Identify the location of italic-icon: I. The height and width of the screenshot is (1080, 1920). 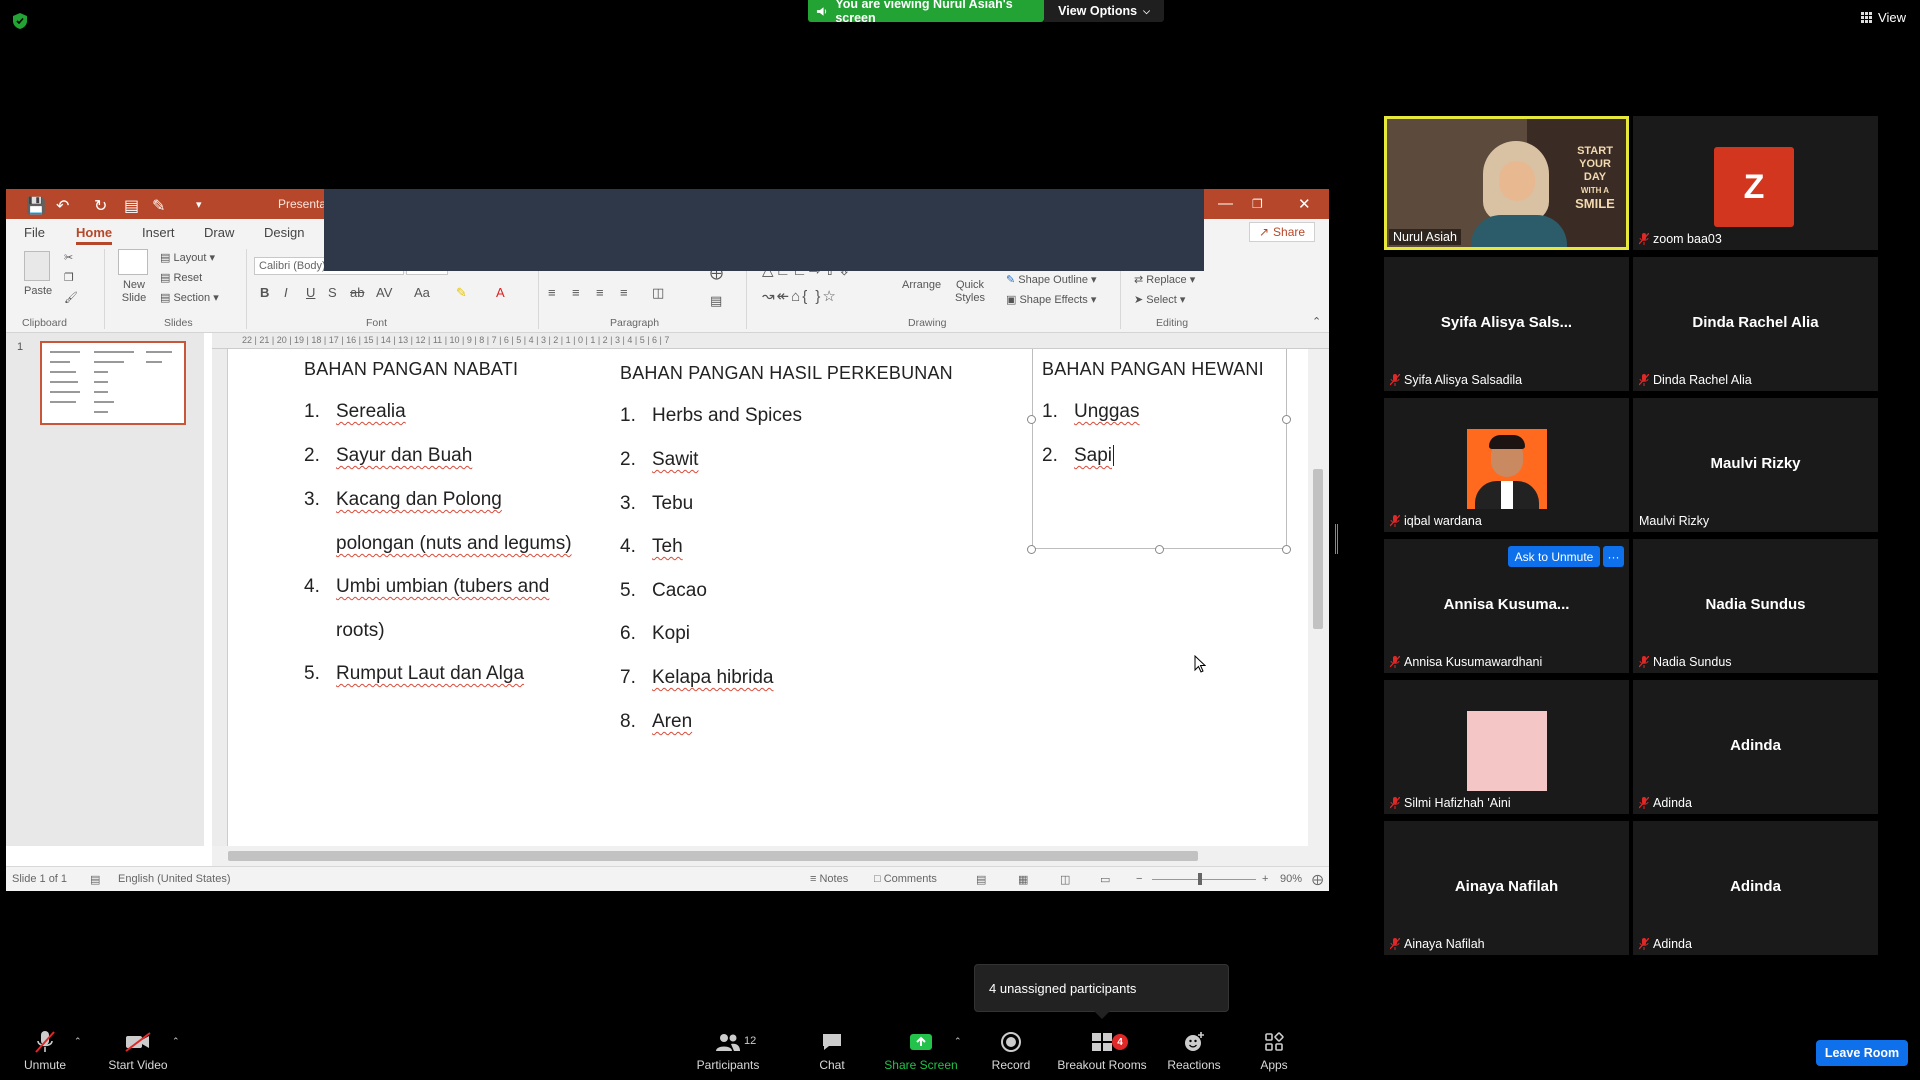
(286, 292).